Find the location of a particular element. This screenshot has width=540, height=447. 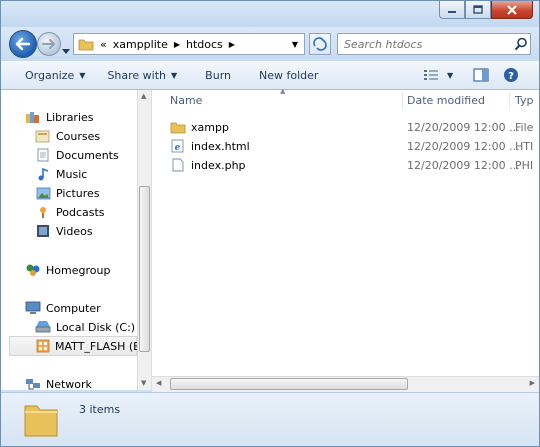

address-dropdown-icon: ▼ is located at coordinates (295, 44).